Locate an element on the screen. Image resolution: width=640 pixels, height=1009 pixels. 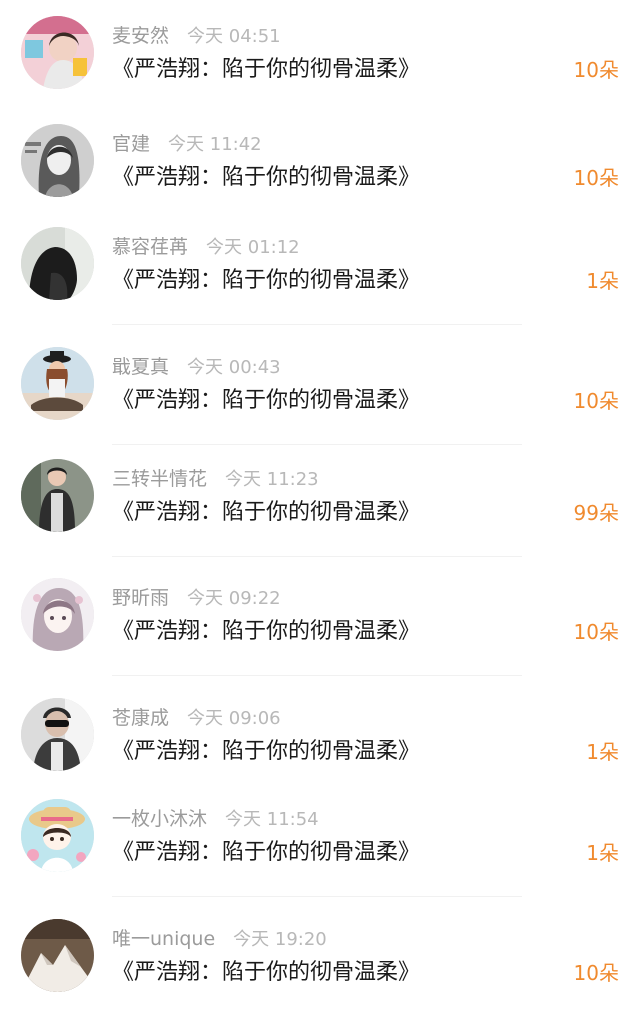
item-meta: 戢夏真 今天 00:43 is located at coordinates (196, 367).